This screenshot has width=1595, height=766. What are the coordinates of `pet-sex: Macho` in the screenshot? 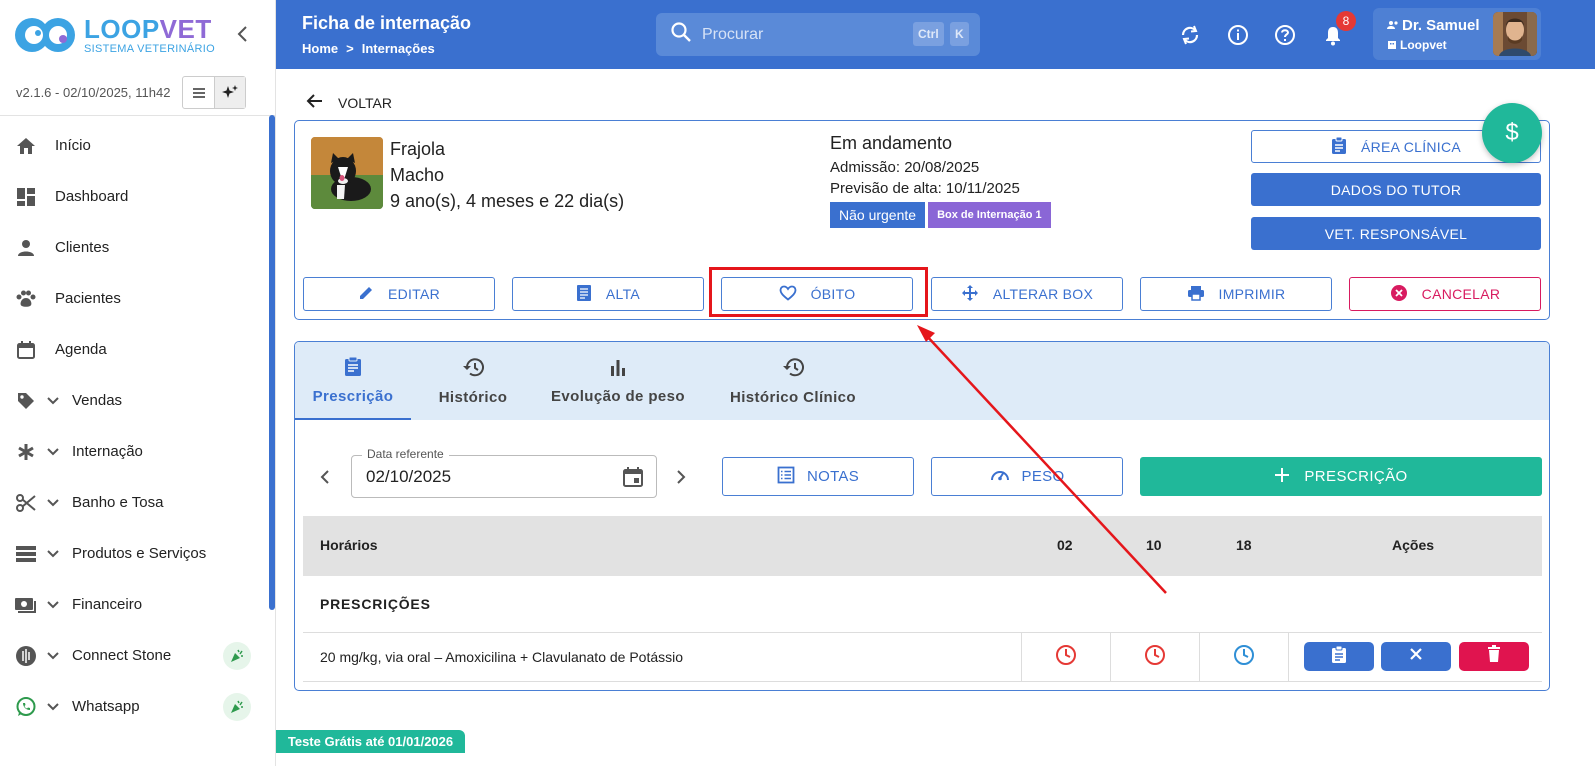 It's located at (417, 175).